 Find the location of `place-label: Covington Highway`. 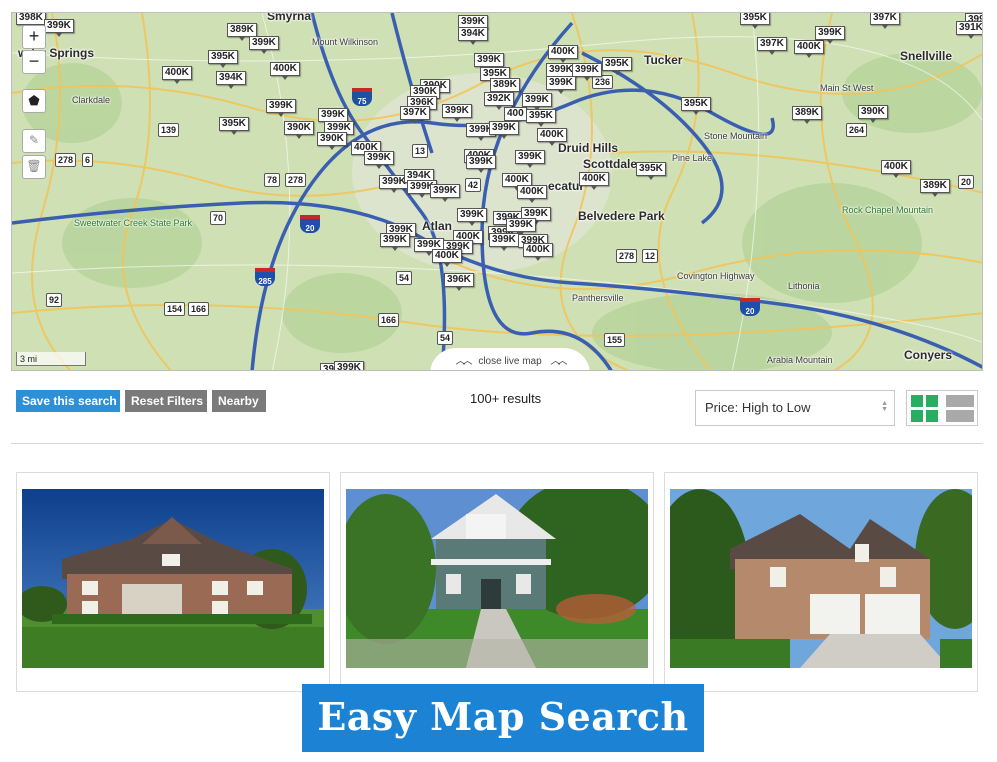

place-label: Covington Highway is located at coordinates (716, 276).